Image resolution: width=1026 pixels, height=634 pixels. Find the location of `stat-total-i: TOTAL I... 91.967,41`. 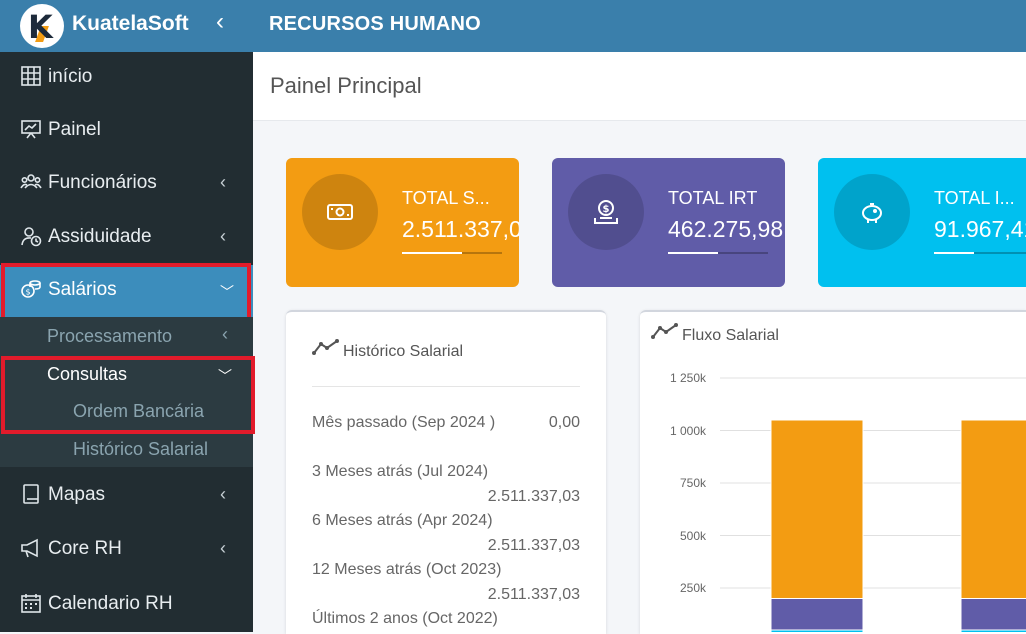

stat-total-i: TOTAL I... 91.967,41 is located at coordinates (922, 222).